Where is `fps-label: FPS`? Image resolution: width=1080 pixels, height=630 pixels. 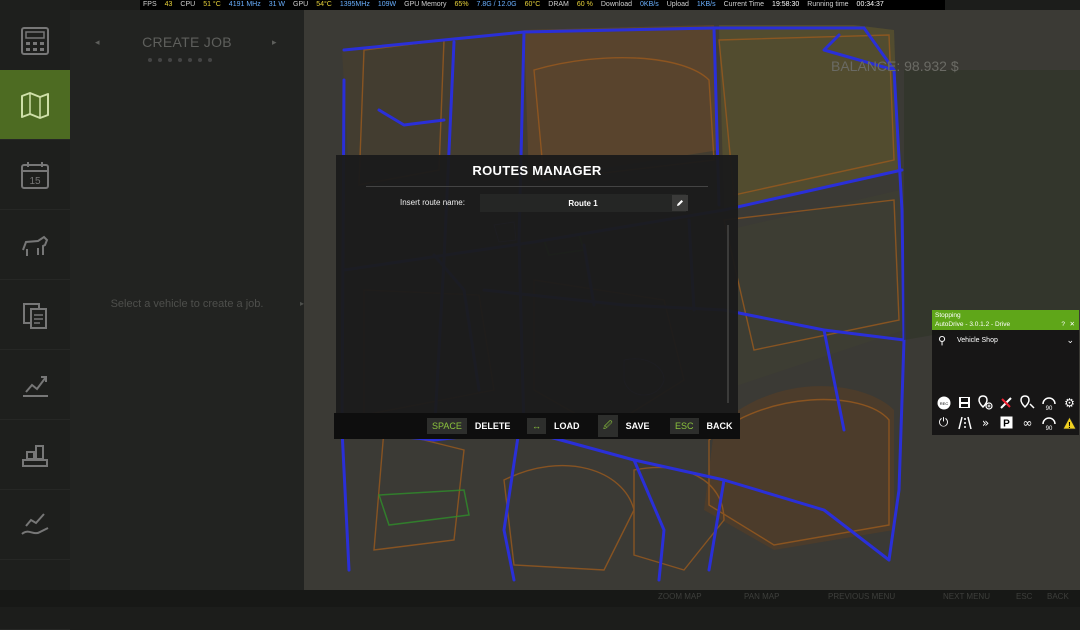 fps-label: FPS is located at coordinates (150, 4).